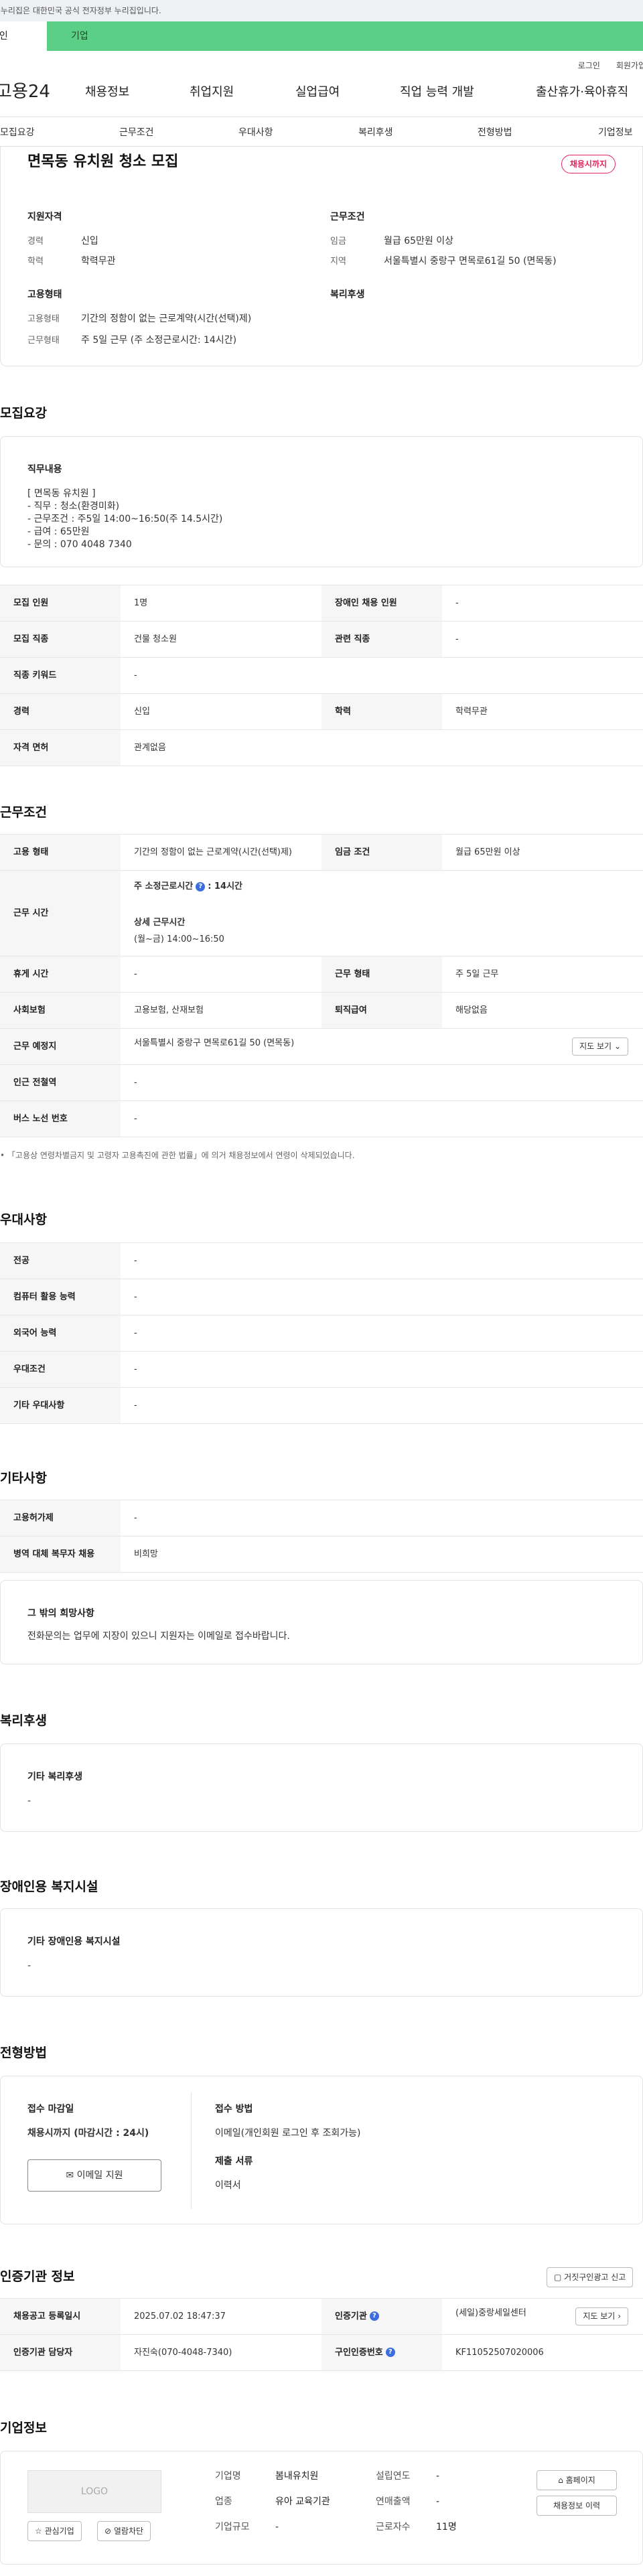 The height and width of the screenshot is (2576, 643). Describe the element at coordinates (321, 10) in the screenshot. I see `gov-banner: 이 누리집은 대한민국 공식 전자정부 누리집입니다.` at that location.